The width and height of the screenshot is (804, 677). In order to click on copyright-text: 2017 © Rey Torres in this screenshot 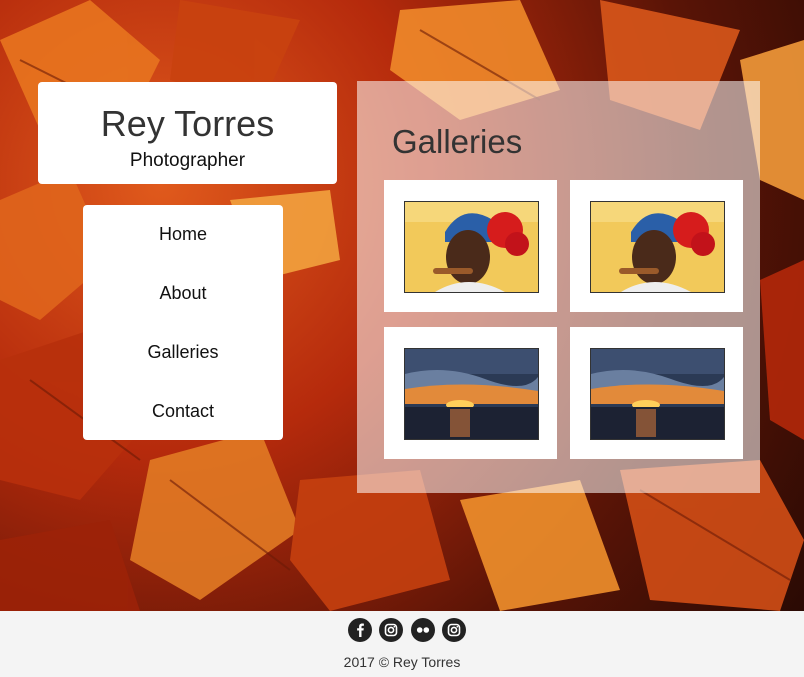, I will do `click(402, 662)`.